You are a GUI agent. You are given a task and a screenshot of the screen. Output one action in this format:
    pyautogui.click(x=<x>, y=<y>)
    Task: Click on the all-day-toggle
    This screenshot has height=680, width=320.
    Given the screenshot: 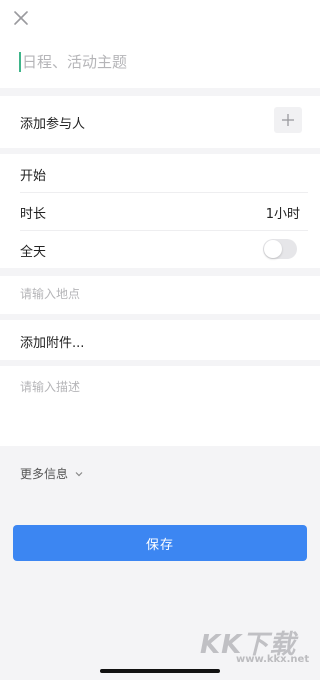 What is the action you would take?
    pyautogui.click(x=280, y=249)
    